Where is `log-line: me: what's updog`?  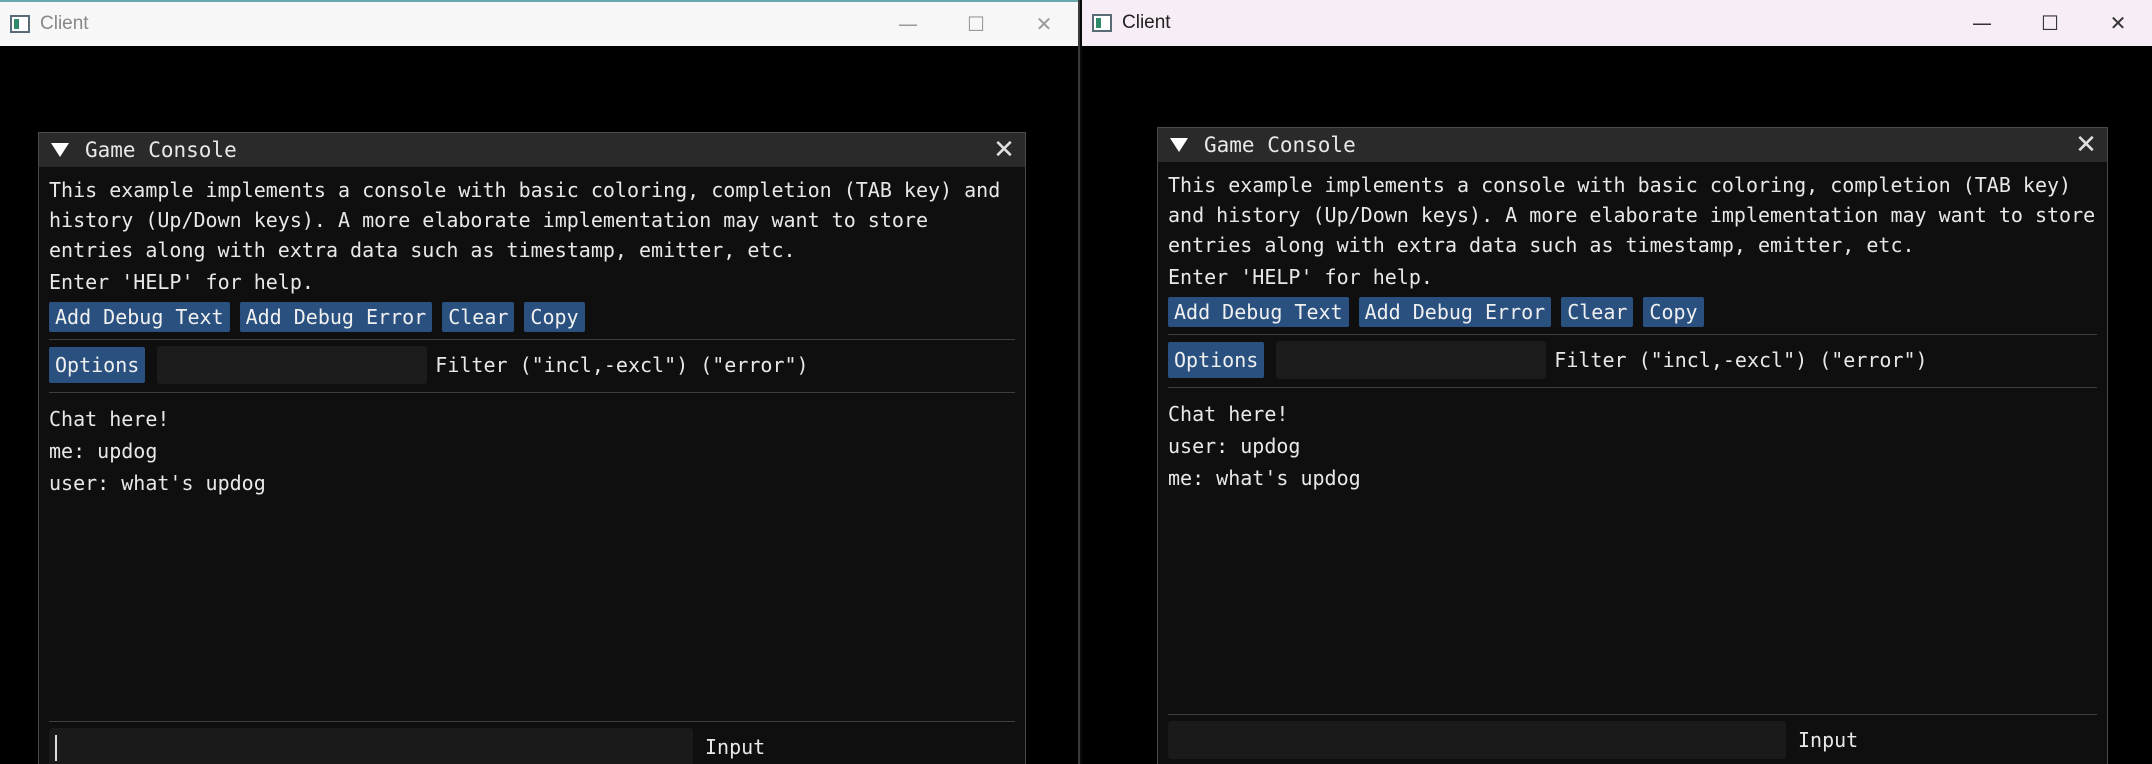 log-line: me: what's updog is located at coordinates (1264, 478).